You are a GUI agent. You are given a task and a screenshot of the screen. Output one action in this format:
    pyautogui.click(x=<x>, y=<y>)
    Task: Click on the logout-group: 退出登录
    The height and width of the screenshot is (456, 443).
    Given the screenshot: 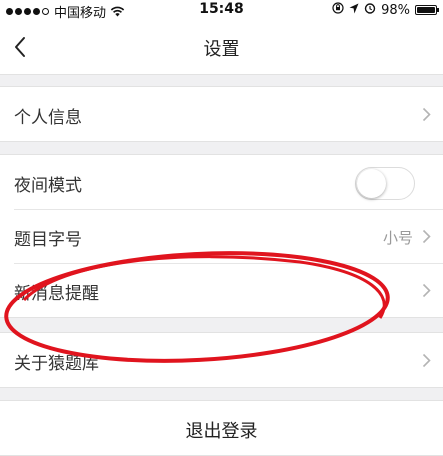 What is the action you would take?
    pyautogui.click(x=221, y=428)
    